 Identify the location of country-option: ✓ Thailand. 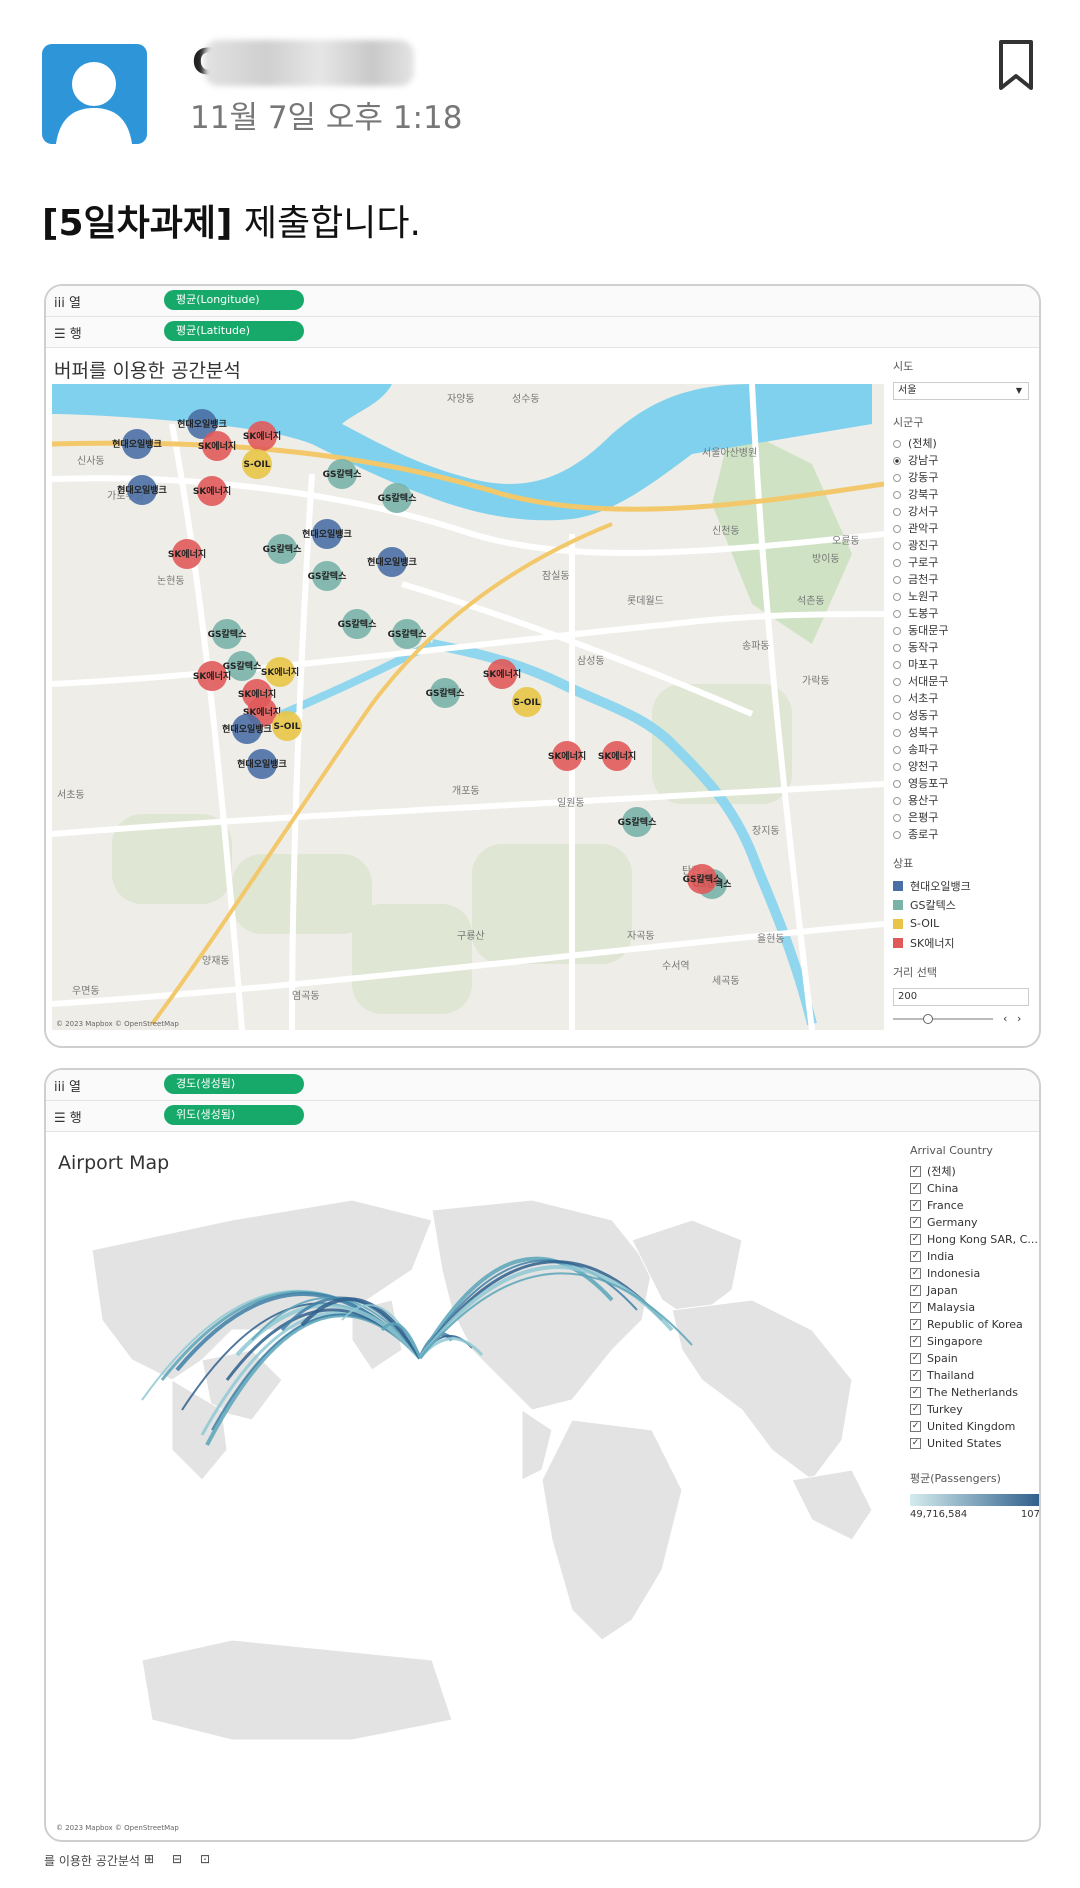
(974, 1375).